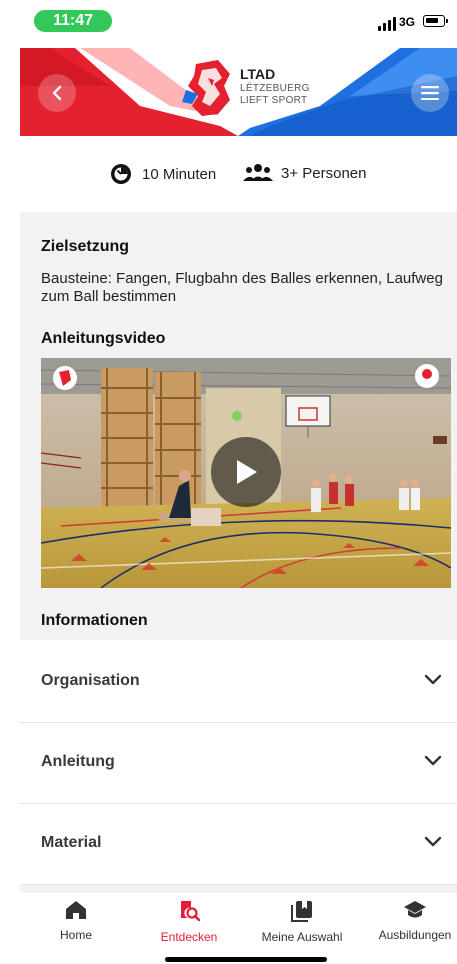 The height and width of the screenshot is (964, 457). Describe the element at coordinates (238, 682) in the screenshot. I see `accordion-organisation: Organisation` at that location.